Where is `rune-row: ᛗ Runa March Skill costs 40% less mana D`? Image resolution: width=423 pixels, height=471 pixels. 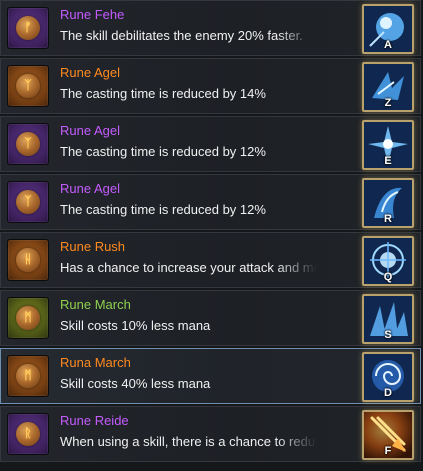 rune-row: ᛗ Runa March Skill costs 40% less mana D is located at coordinates (210, 376).